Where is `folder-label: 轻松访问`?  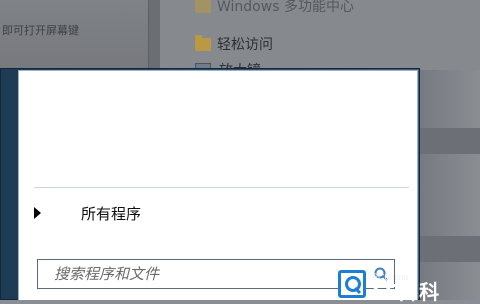
folder-label: 轻松访问 is located at coordinates (245, 45).